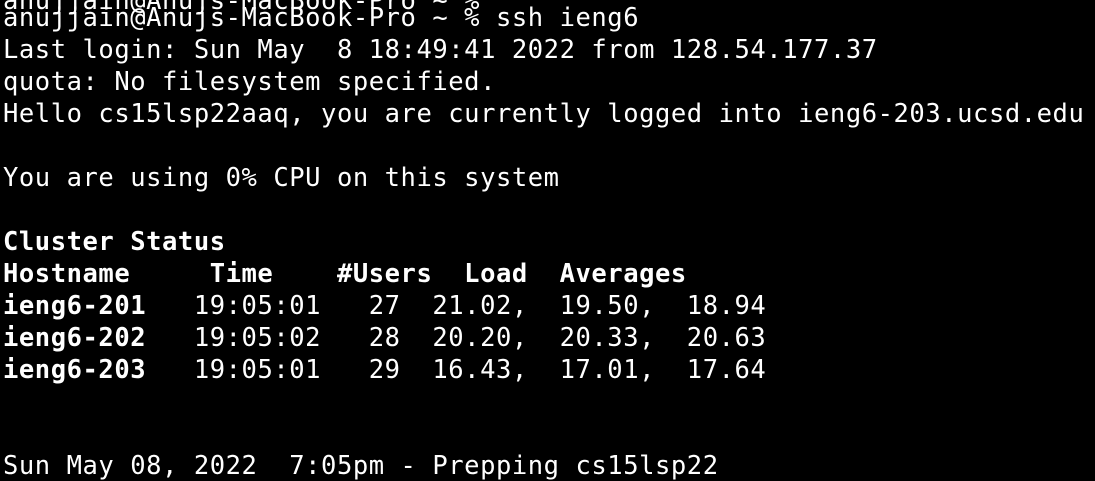  I want to click on cluster-row-values: 19:05:02 28 20.20, 20.33, 20.63, so click(456, 338).